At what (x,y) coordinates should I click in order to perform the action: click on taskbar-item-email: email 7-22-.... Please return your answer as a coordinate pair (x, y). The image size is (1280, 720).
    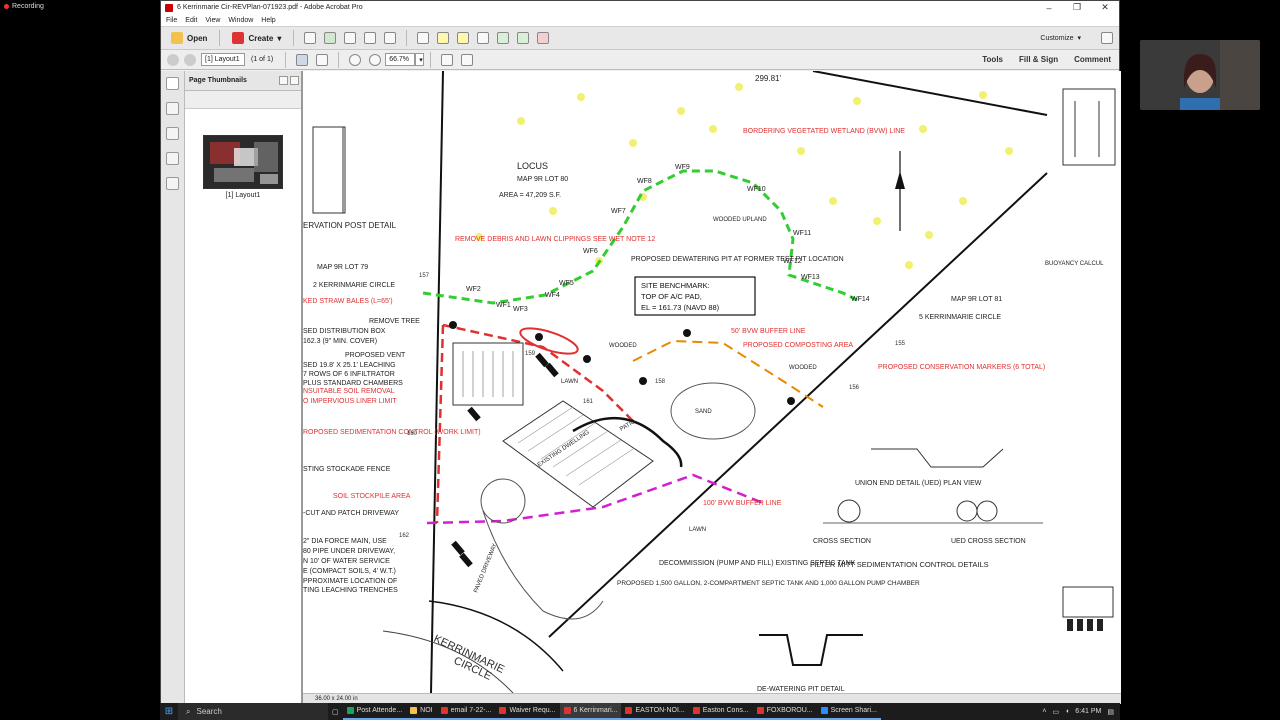
    Looking at the image, I should click on (466, 711).